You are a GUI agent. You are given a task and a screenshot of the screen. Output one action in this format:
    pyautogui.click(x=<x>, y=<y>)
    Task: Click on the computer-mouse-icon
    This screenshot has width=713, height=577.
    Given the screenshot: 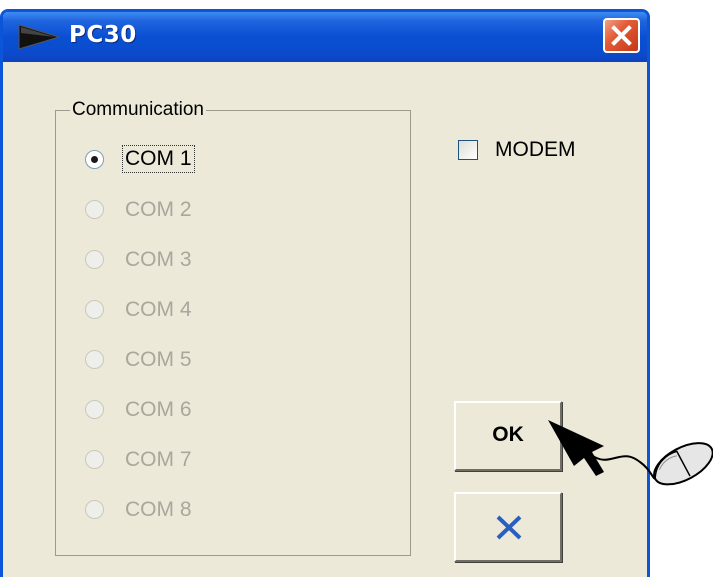 What is the action you would take?
    pyautogui.click(x=683, y=464)
    